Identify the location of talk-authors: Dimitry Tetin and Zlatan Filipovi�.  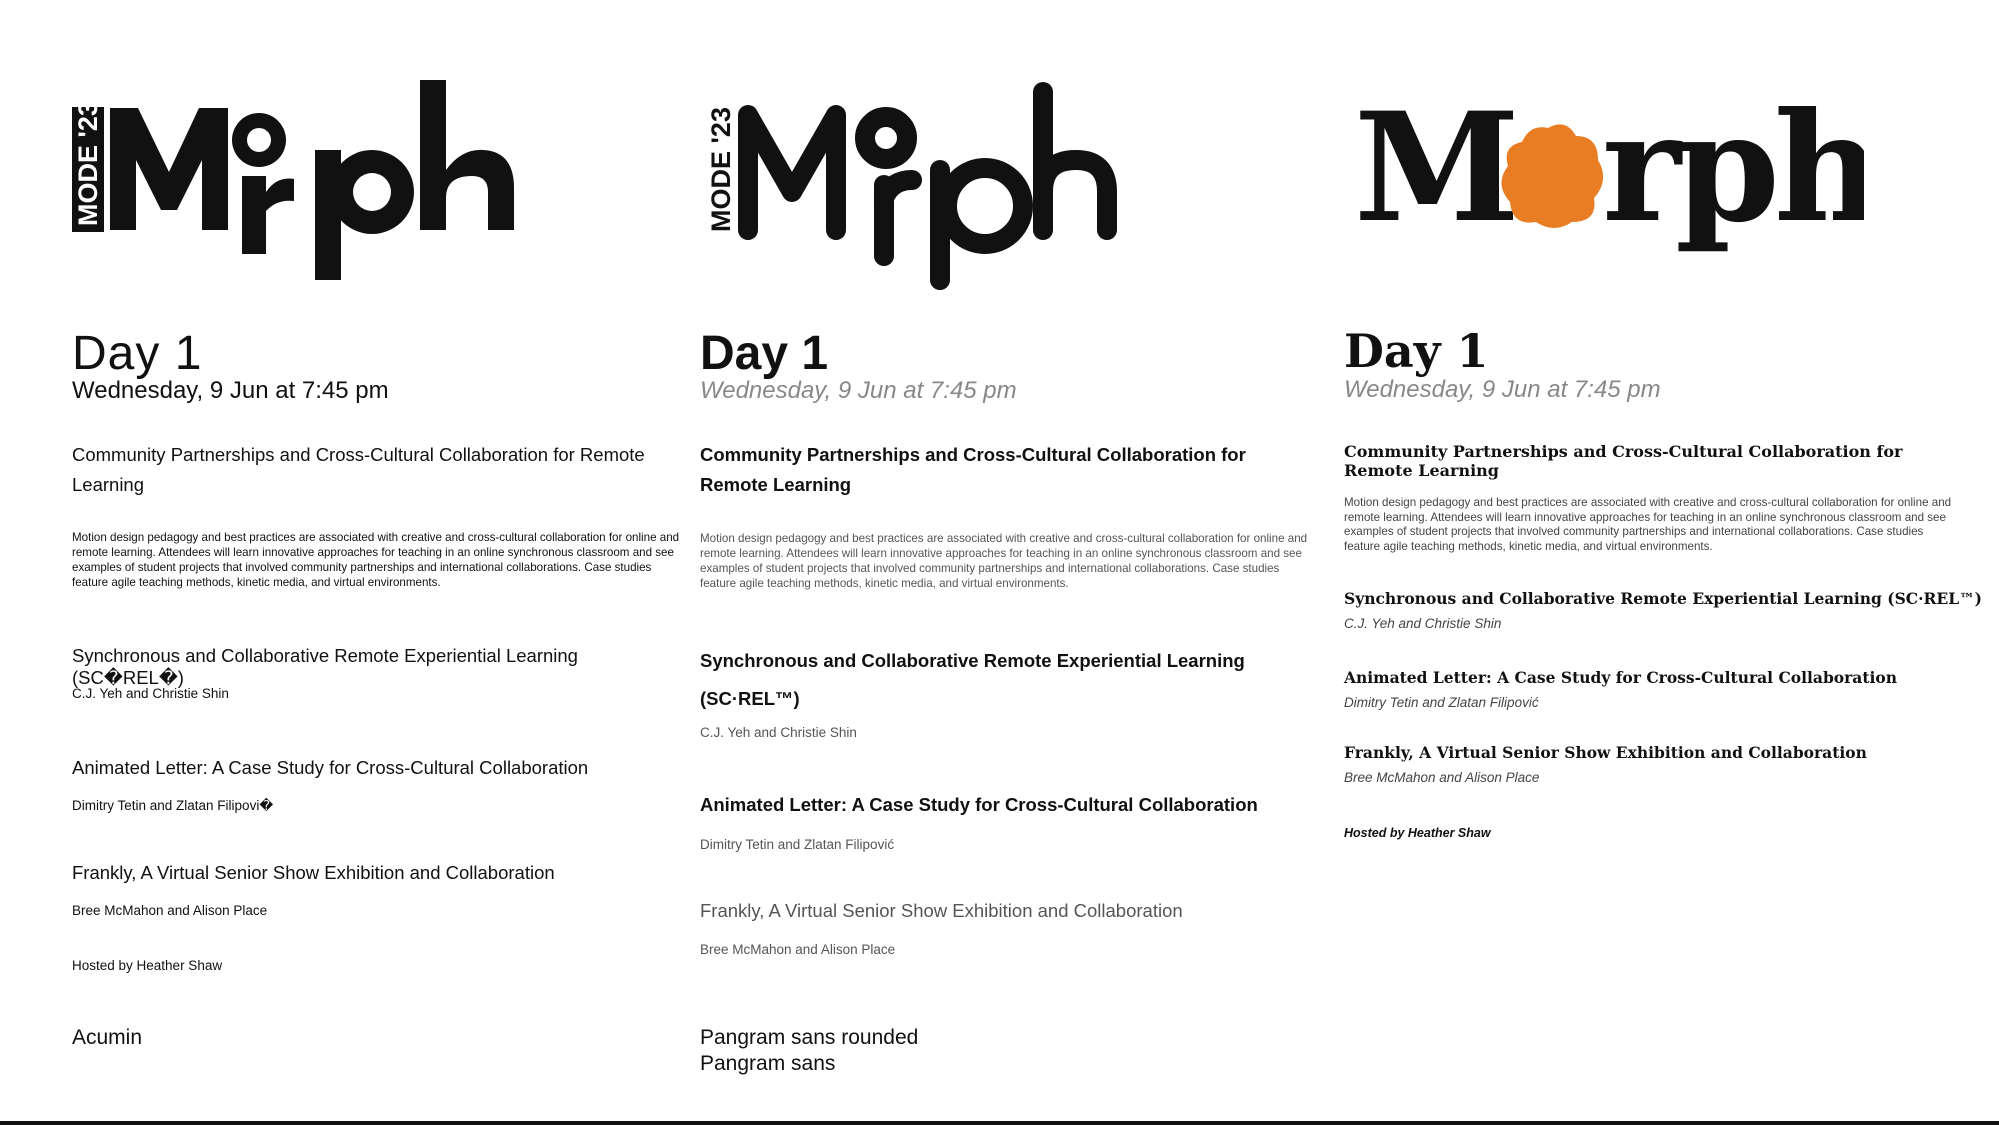
(173, 805).